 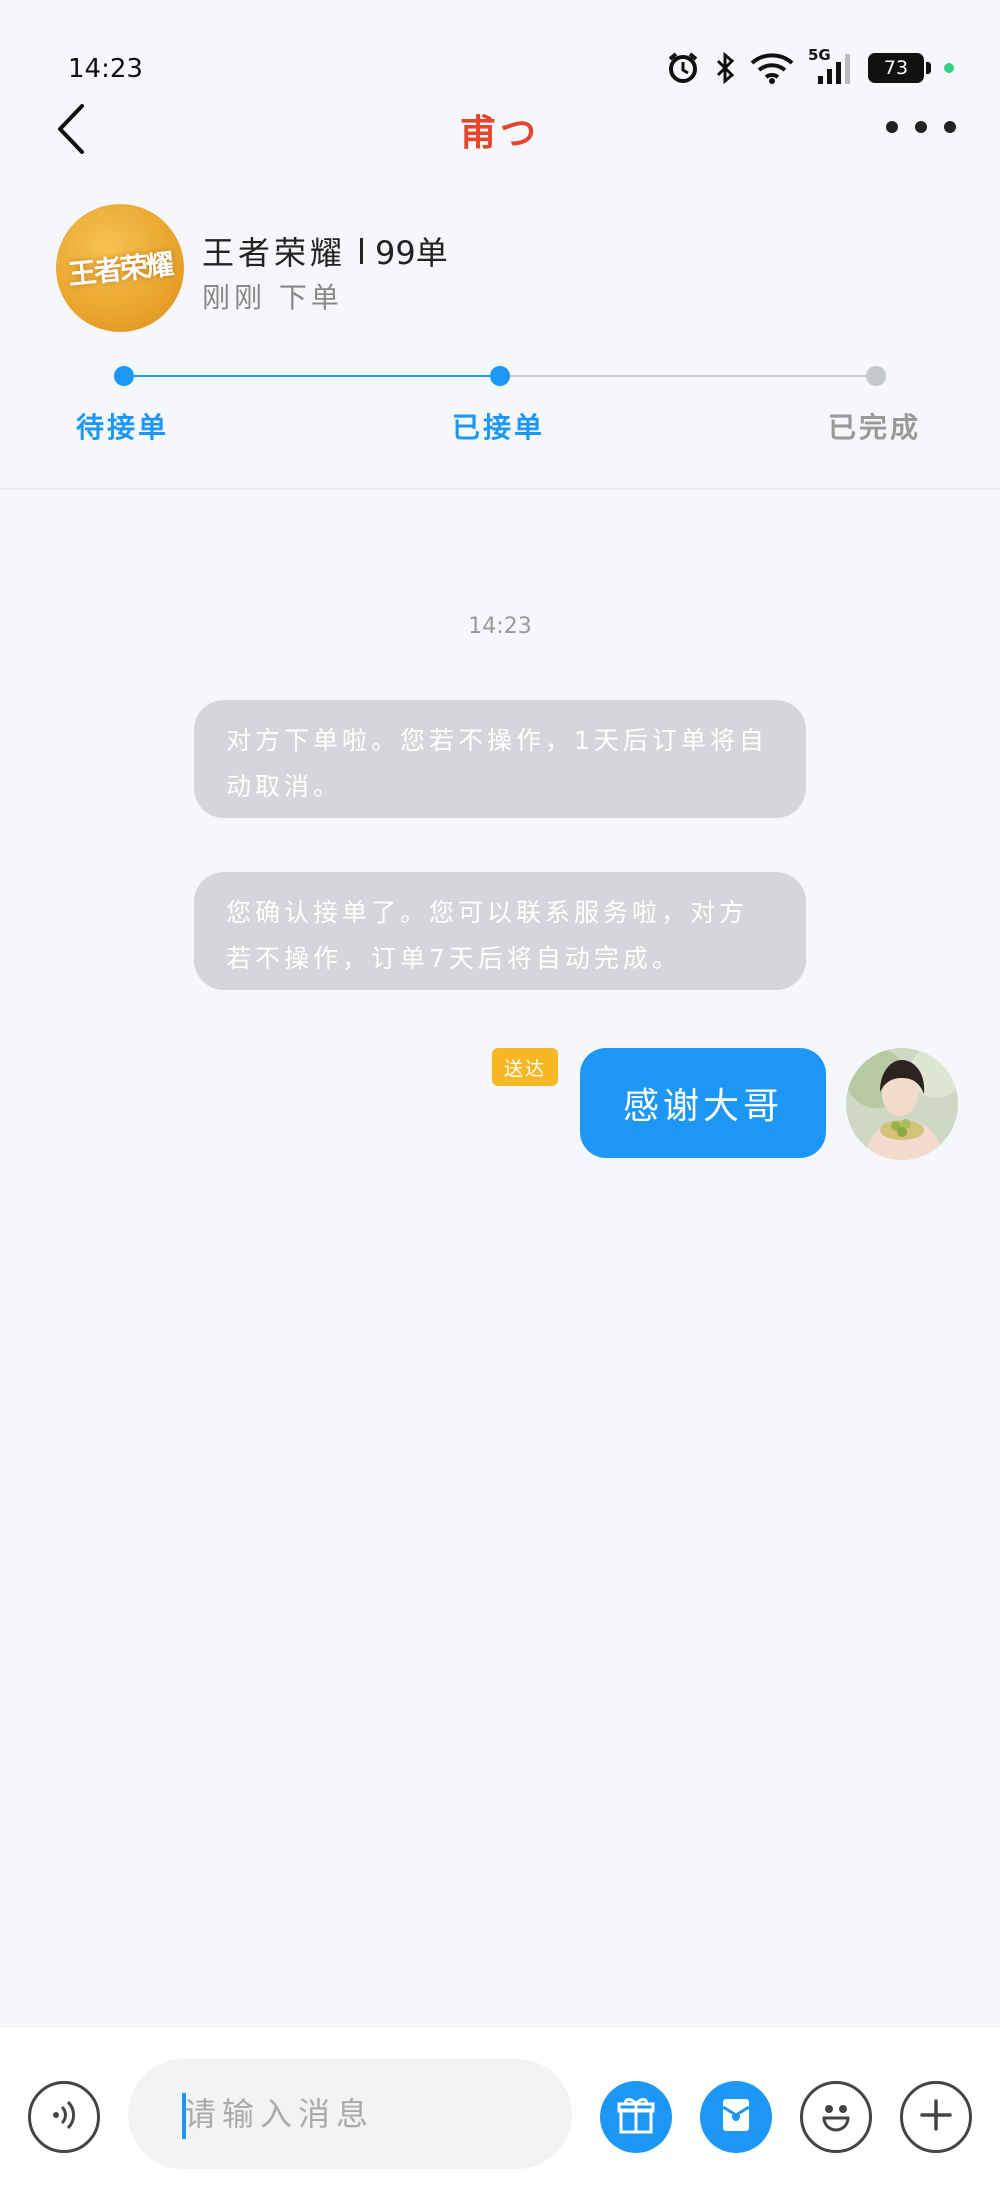 I want to click on red-packet-icon, so click(x=736, y=2117).